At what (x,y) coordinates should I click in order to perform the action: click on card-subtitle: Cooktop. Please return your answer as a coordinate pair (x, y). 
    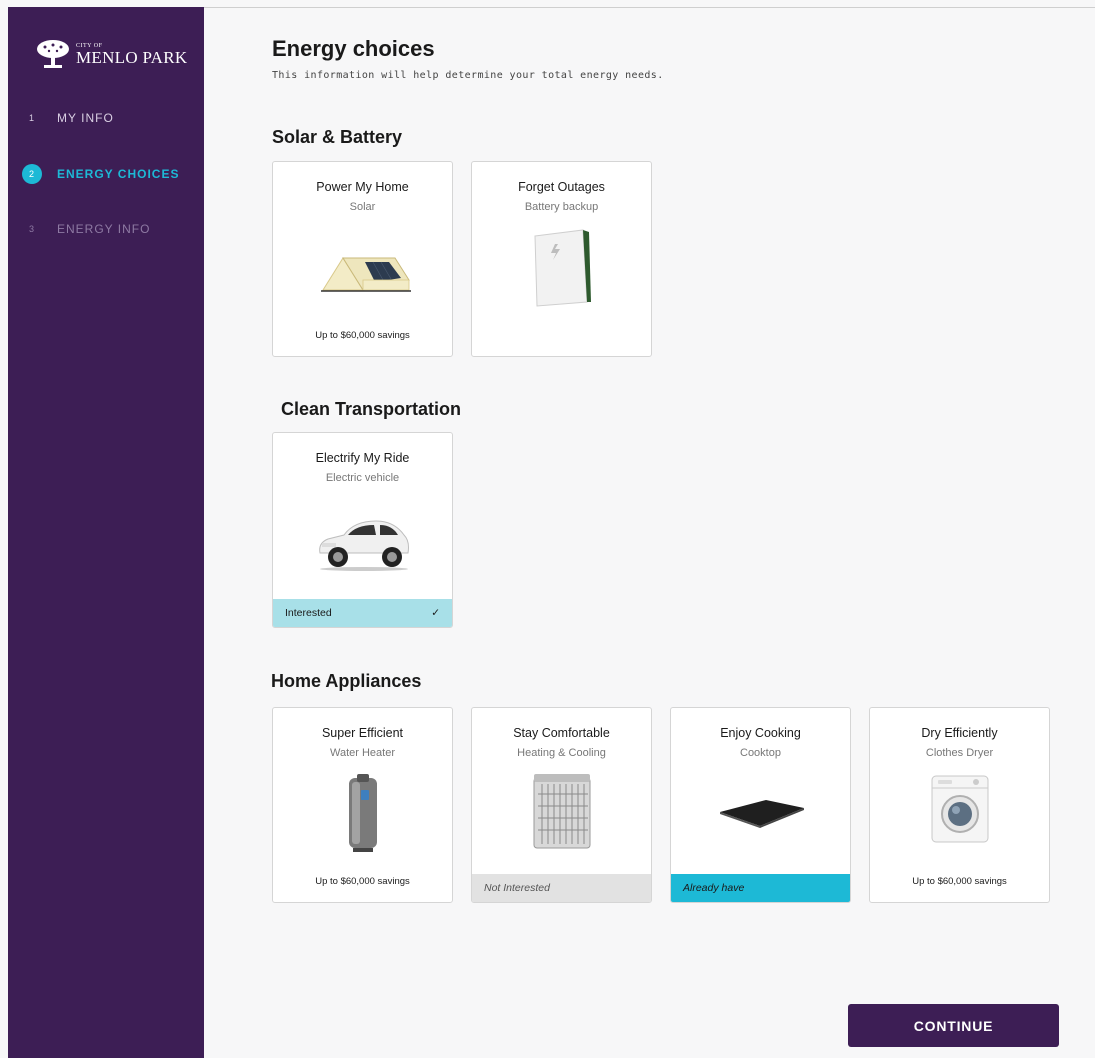
    Looking at the image, I should click on (760, 753).